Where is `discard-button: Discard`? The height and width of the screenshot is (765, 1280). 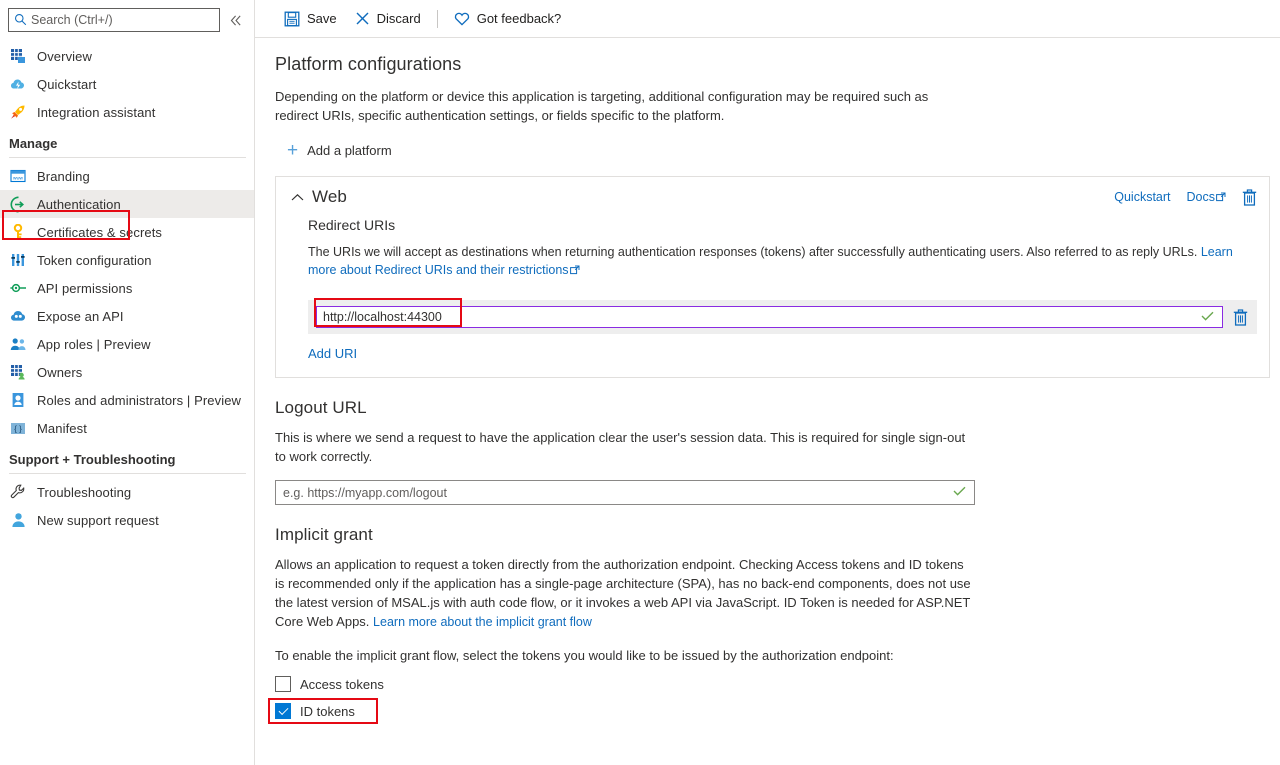 discard-button: Discard is located at coordinates (388, 19).